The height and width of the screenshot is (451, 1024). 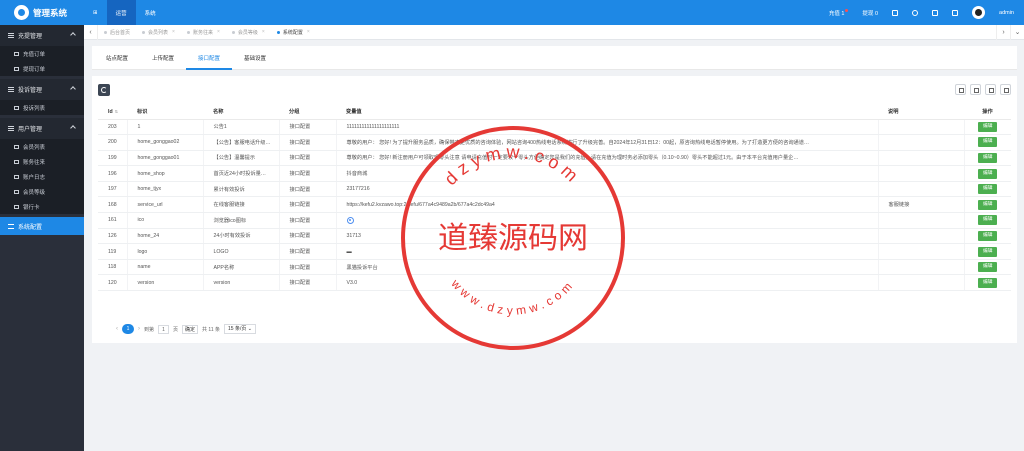 I want to click on withdraw-indicator: 提现 0, so click(x=870, y=13).